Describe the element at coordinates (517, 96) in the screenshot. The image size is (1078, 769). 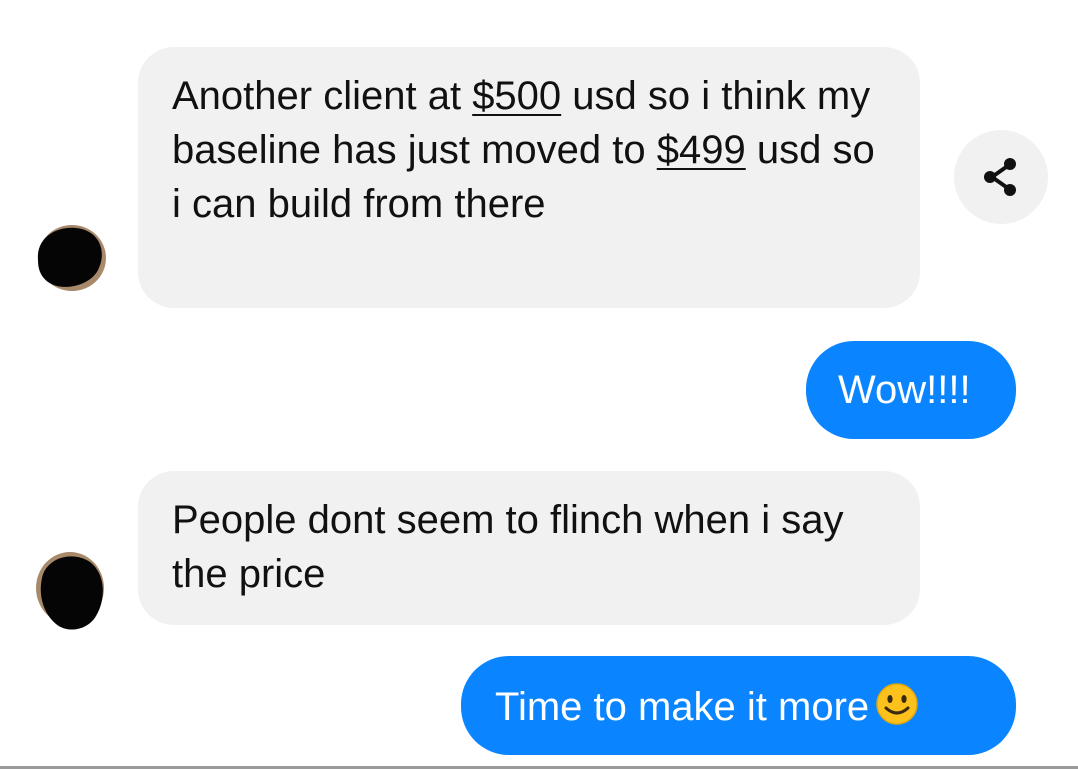
I see `price-500-text: $500` at that location.